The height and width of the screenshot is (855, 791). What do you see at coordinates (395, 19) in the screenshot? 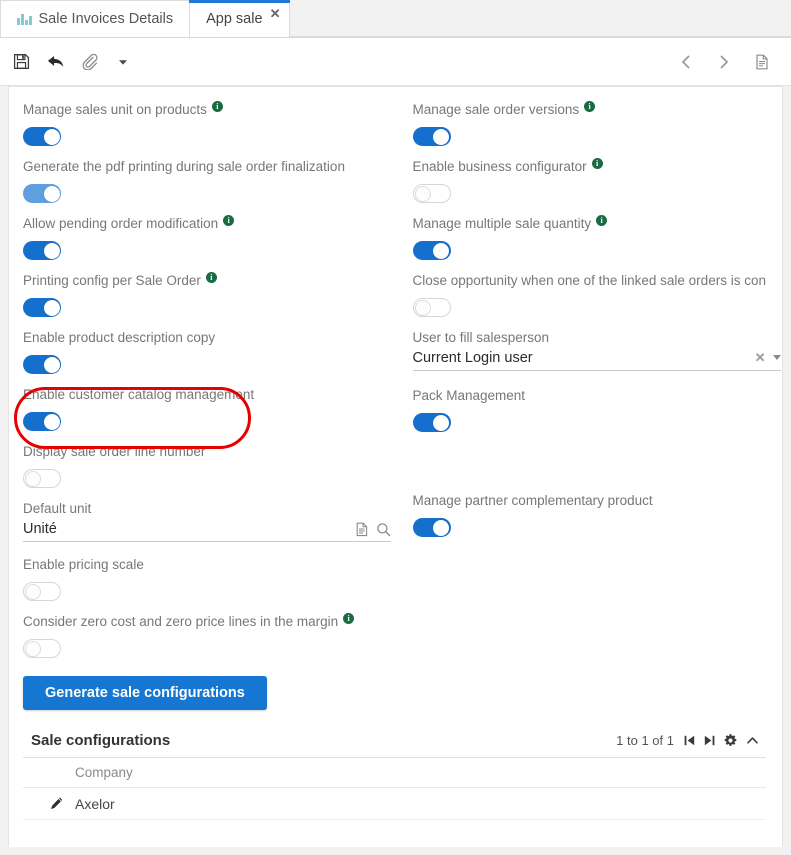
I see `tab-bar: Sale Invoices Details App sale ✕` at bounding box center [395, 19].